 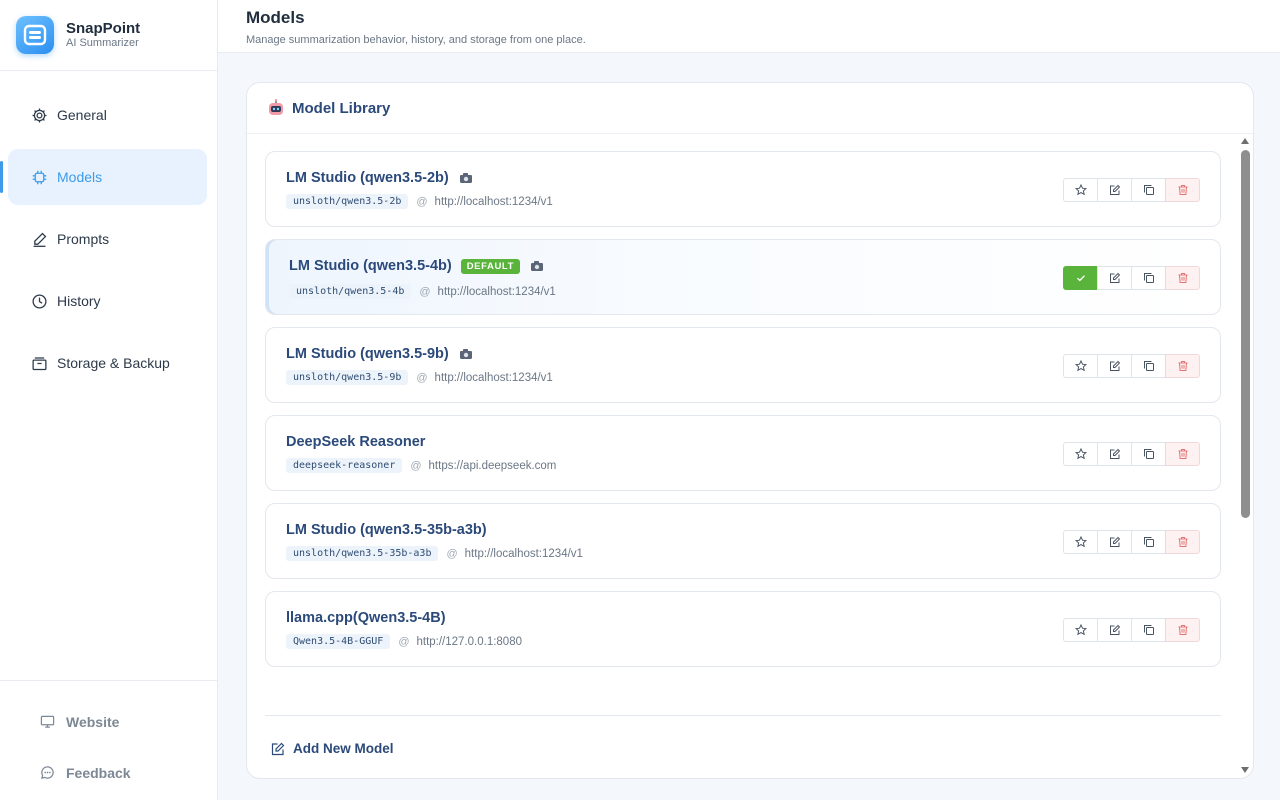 I want to click on sidebar-item-label: History, so click(x=79, y=301).